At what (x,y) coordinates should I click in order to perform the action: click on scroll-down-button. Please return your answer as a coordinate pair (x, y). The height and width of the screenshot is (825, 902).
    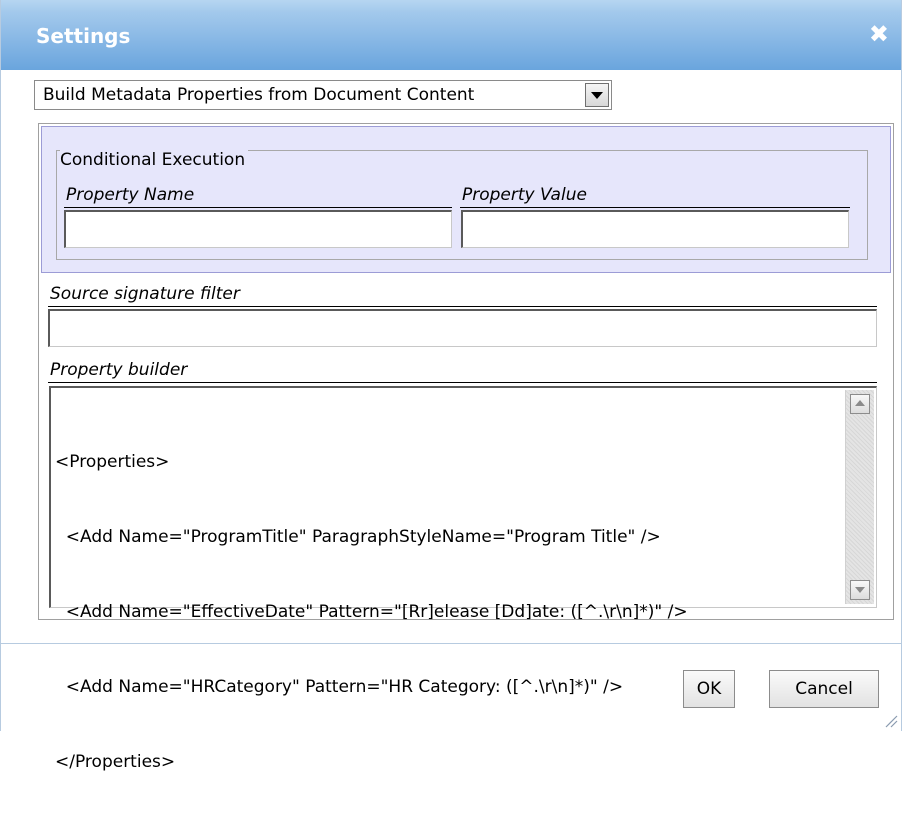
    Looking at the image, I should click on (860, 590).